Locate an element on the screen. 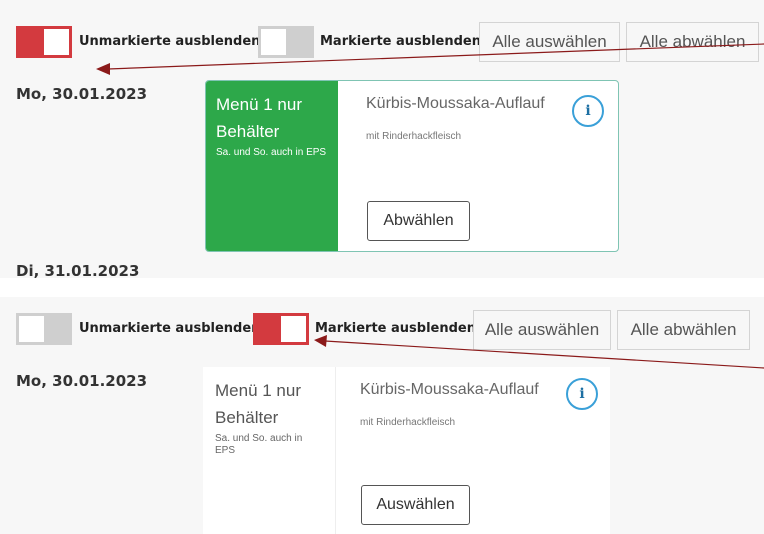  separator is located at coordinates (382, 287).